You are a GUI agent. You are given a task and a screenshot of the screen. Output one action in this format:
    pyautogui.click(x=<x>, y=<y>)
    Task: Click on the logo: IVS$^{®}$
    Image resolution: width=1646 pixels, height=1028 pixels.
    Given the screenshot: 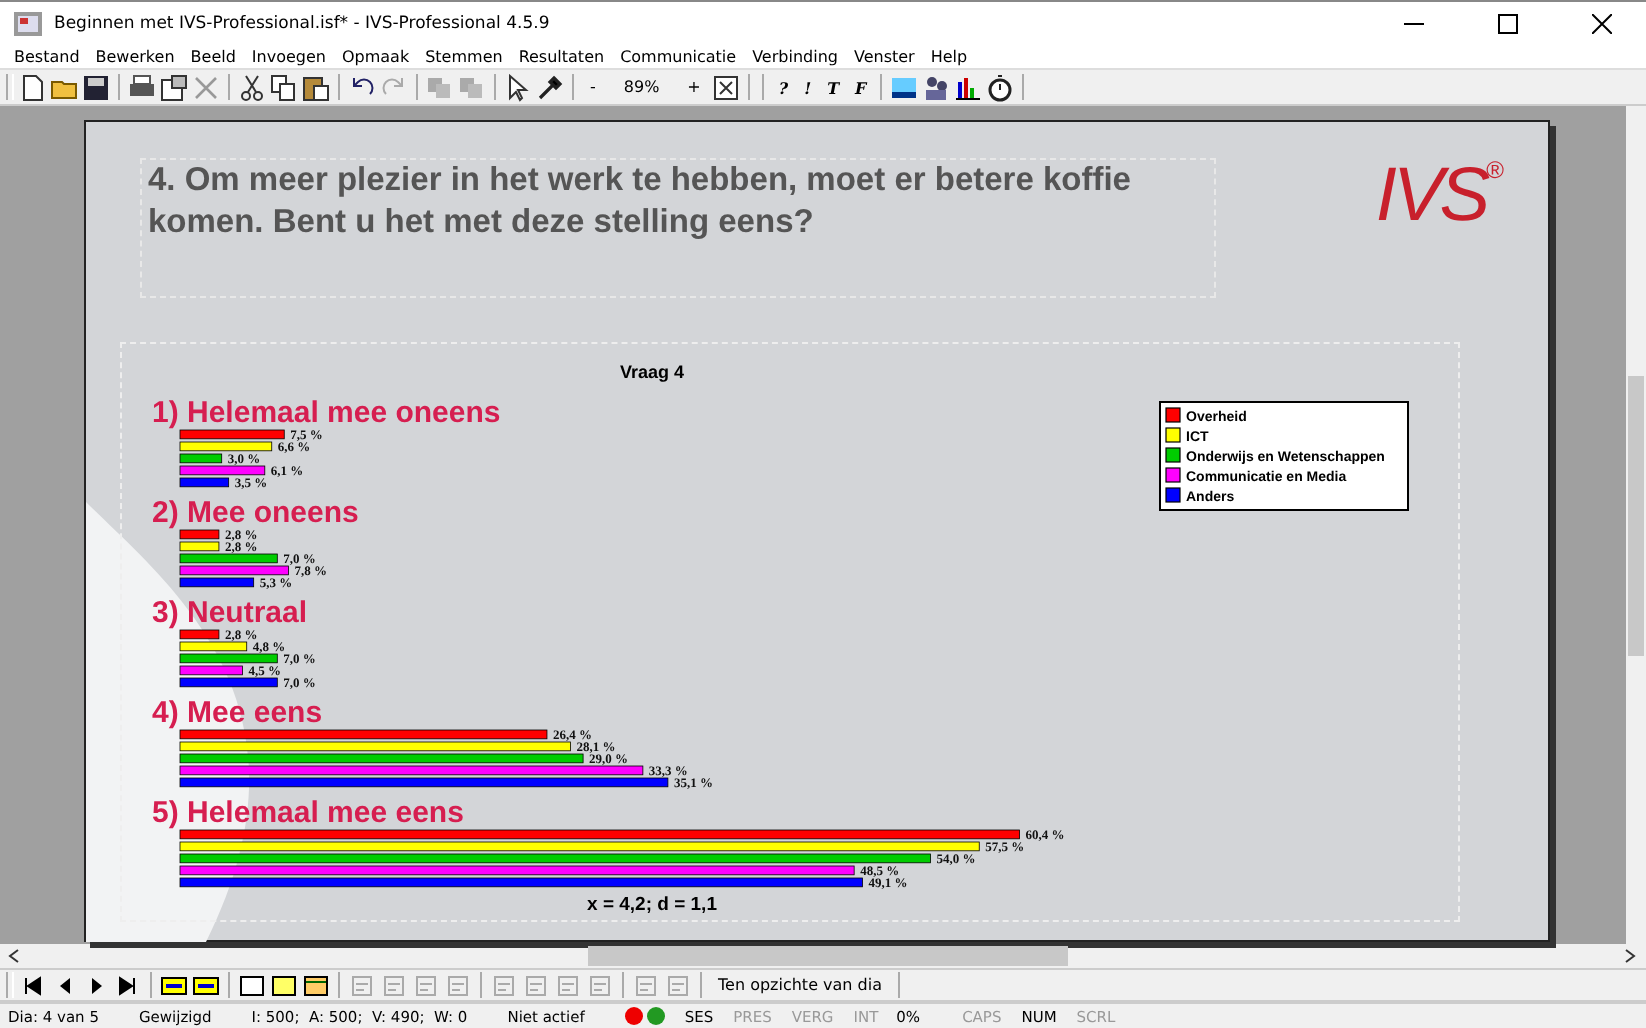 What is the action you would take?
    pyautogui.click(x=1439, y=200)
    